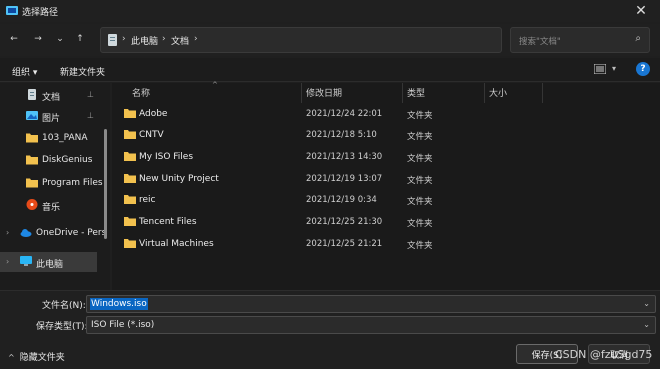 Image resolution: width=660 pixels, height=369 pixels. I want to click on filetype-value: ISO File (*.iso), so click(123, 325).